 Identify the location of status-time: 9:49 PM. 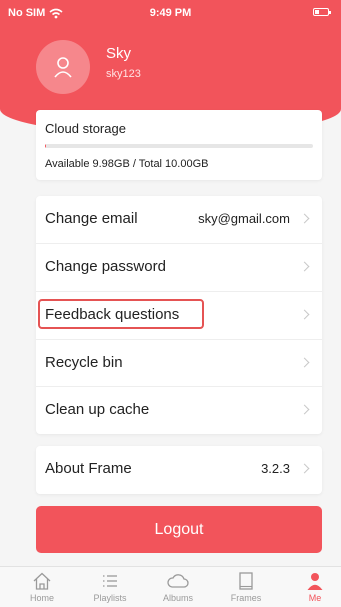
(170, 13).